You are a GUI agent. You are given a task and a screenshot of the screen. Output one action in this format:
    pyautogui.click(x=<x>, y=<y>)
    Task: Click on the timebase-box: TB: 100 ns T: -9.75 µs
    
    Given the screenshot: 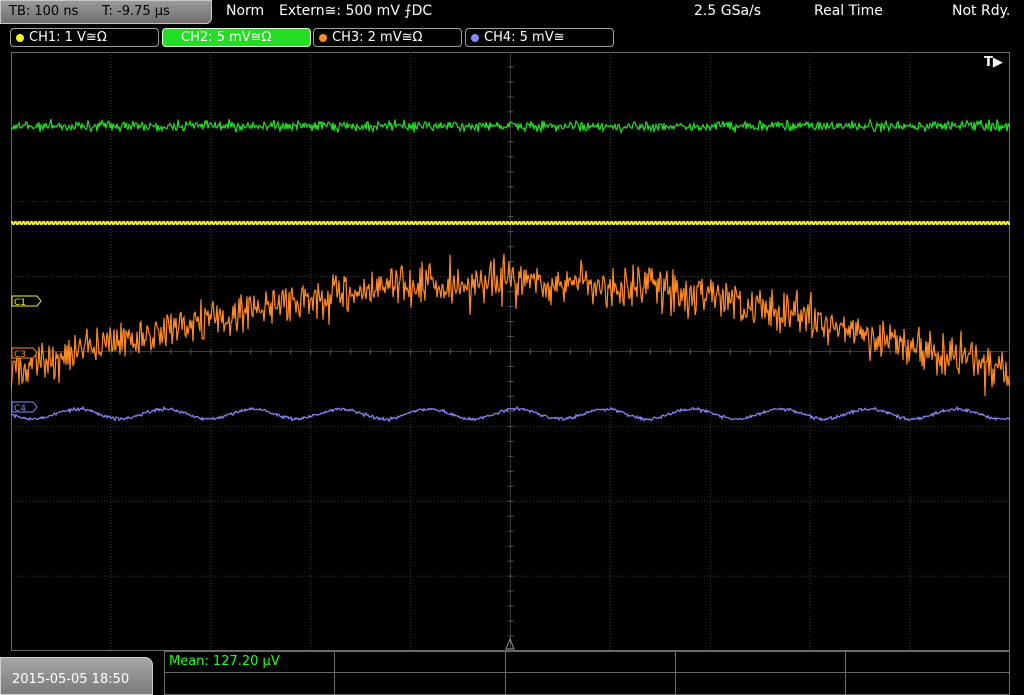 What is the action you would take?
    pyautogui.click(x=106, y=12)
    